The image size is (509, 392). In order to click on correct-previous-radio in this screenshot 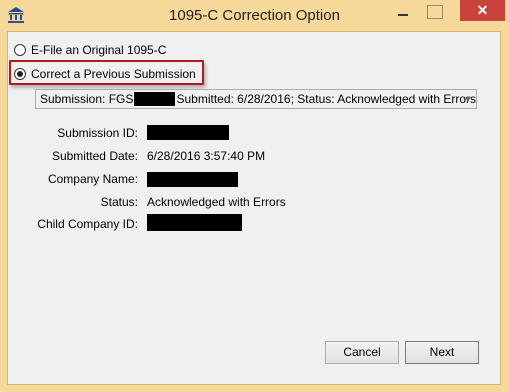, I will do `click(20, 74)`.